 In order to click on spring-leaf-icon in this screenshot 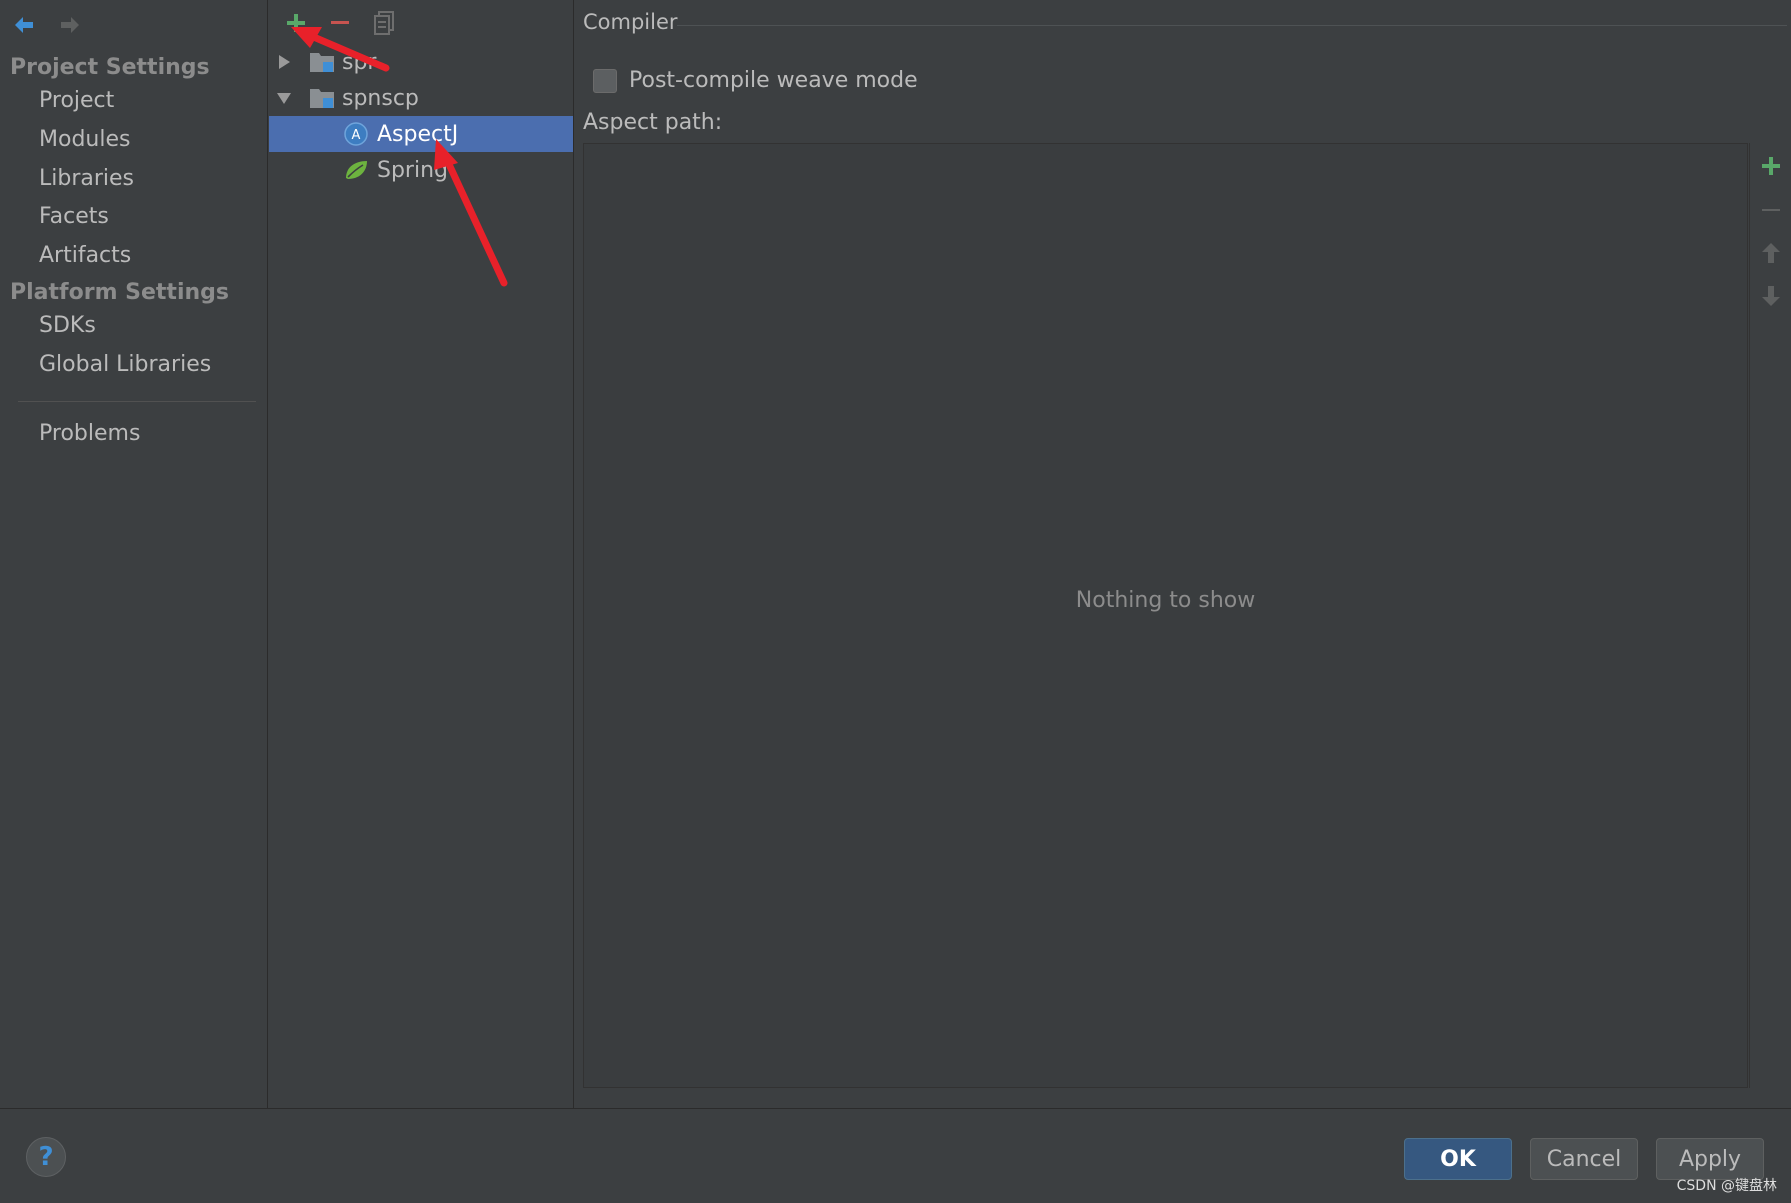, I will do `click(356, 170)`.